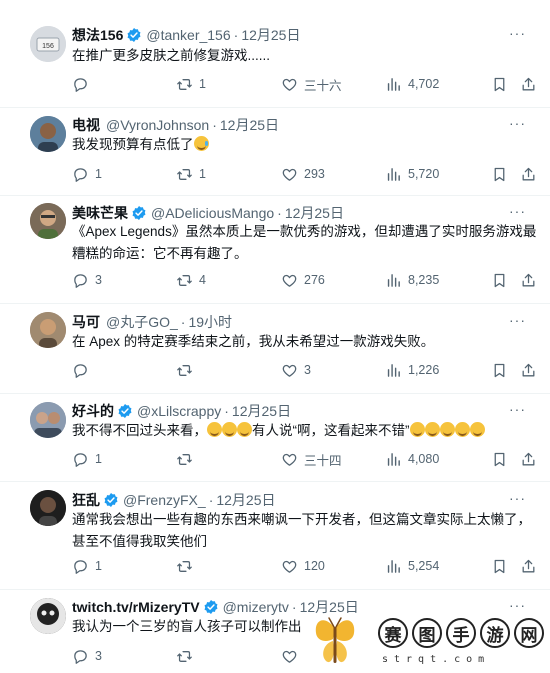  Describe the element at coordinates (412, 459) in the screenshot. I see `views-button: 4,080` at that location.